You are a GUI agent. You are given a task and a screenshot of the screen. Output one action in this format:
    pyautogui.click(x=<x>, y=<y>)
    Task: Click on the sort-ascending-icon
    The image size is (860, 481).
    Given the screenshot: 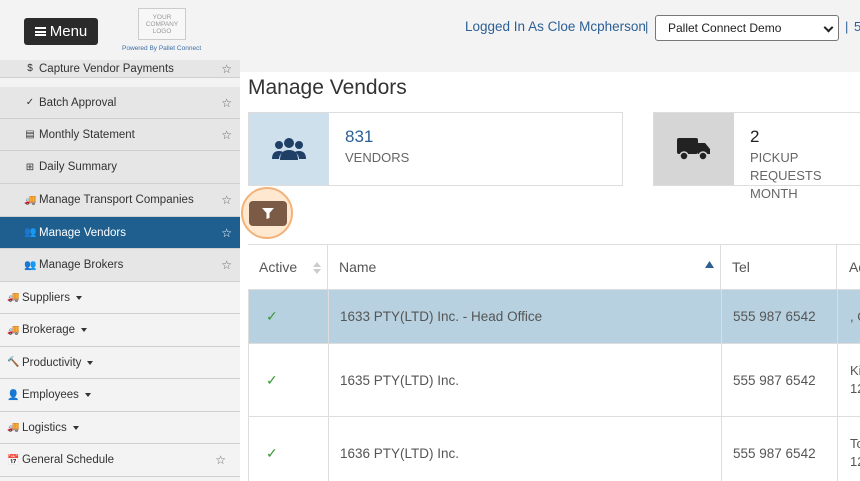 What is the action you would take?
    pyautogui.click(x=709, y=264)
    